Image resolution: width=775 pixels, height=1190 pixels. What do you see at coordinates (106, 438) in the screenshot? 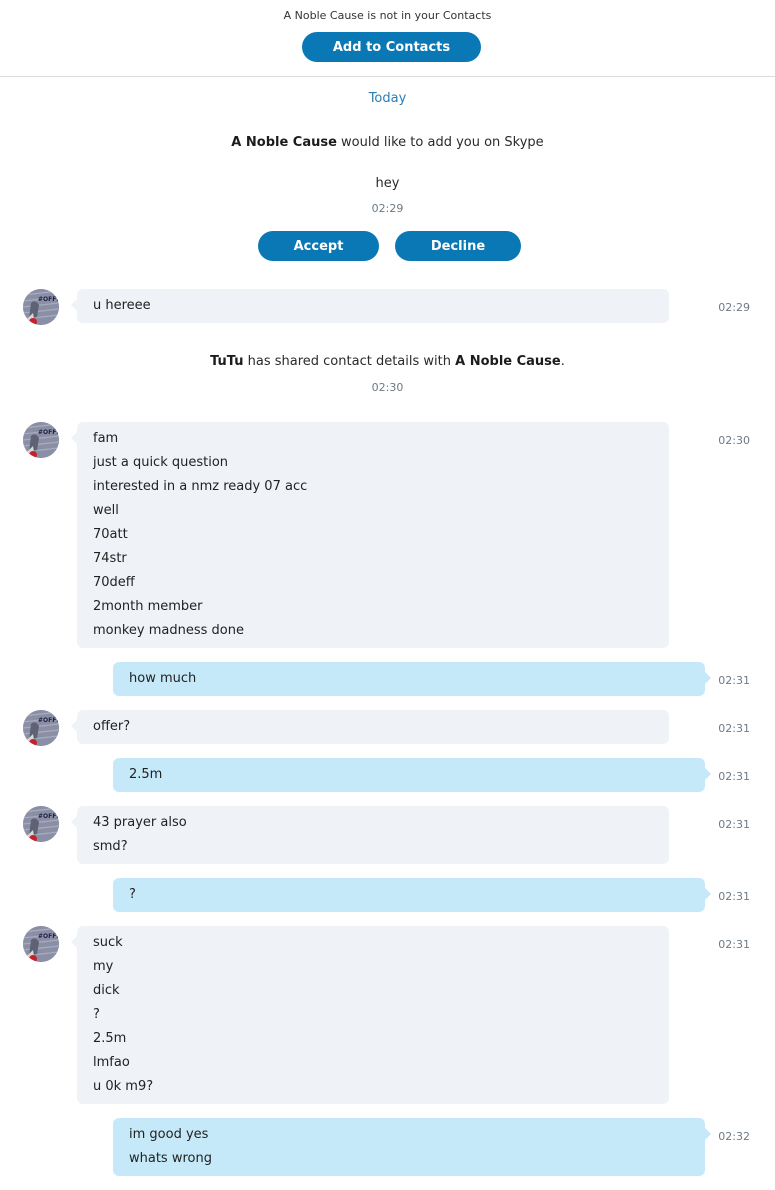
I see `message-line: fam` at bounding box center [106, 438].